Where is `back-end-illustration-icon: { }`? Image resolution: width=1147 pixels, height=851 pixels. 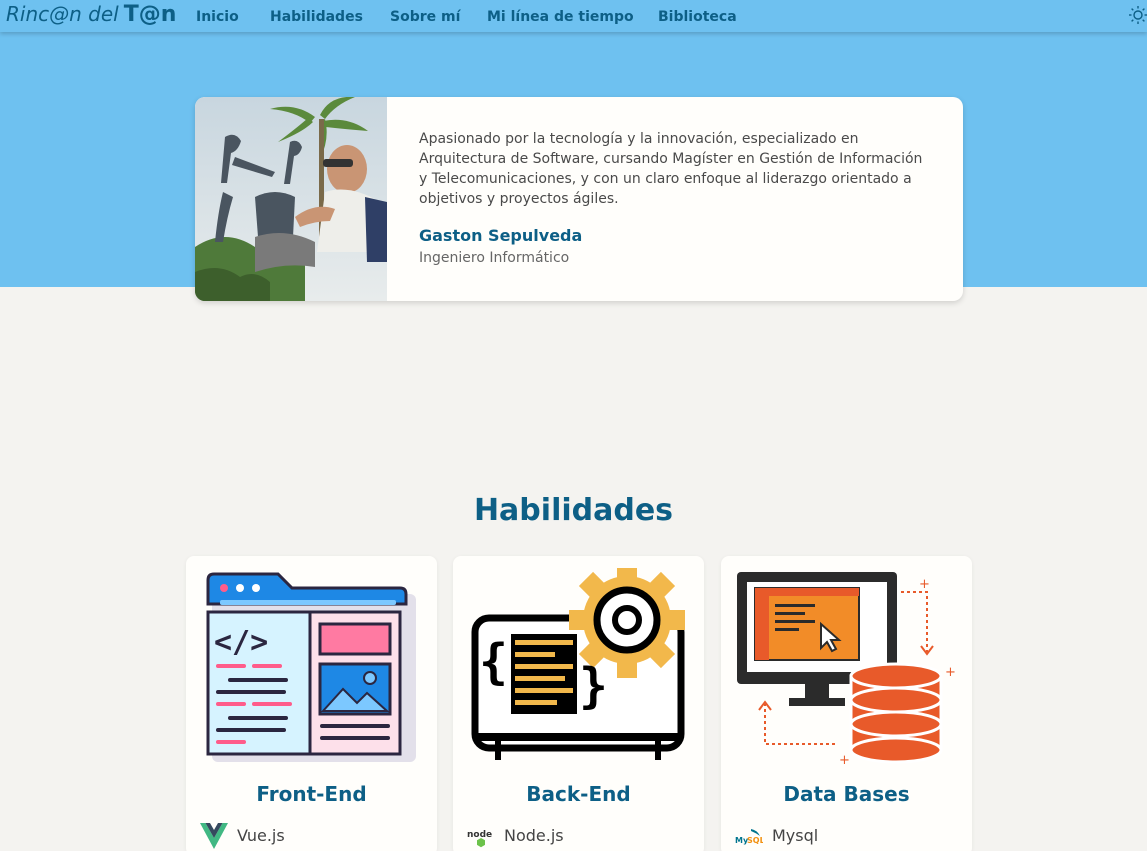 back-end-illustration-icon: { } is located at coordinates (579, 665).